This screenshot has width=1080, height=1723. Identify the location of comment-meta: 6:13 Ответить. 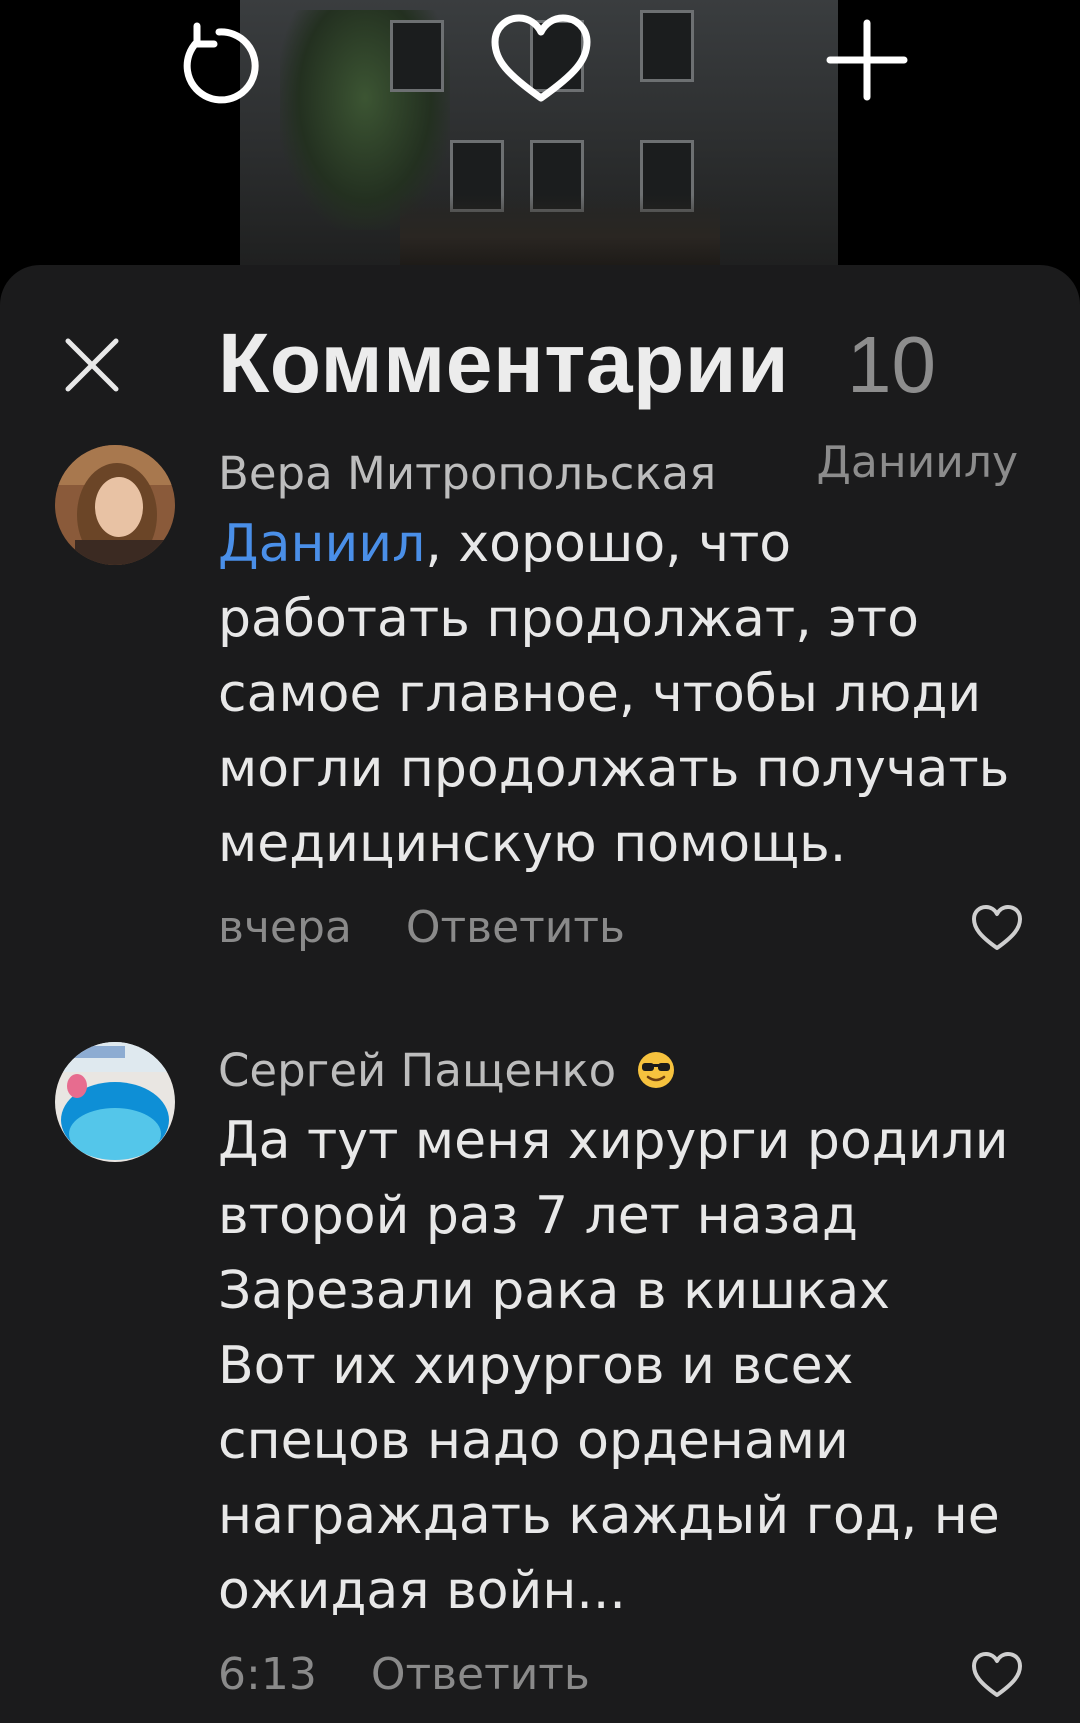
(424, 1674).